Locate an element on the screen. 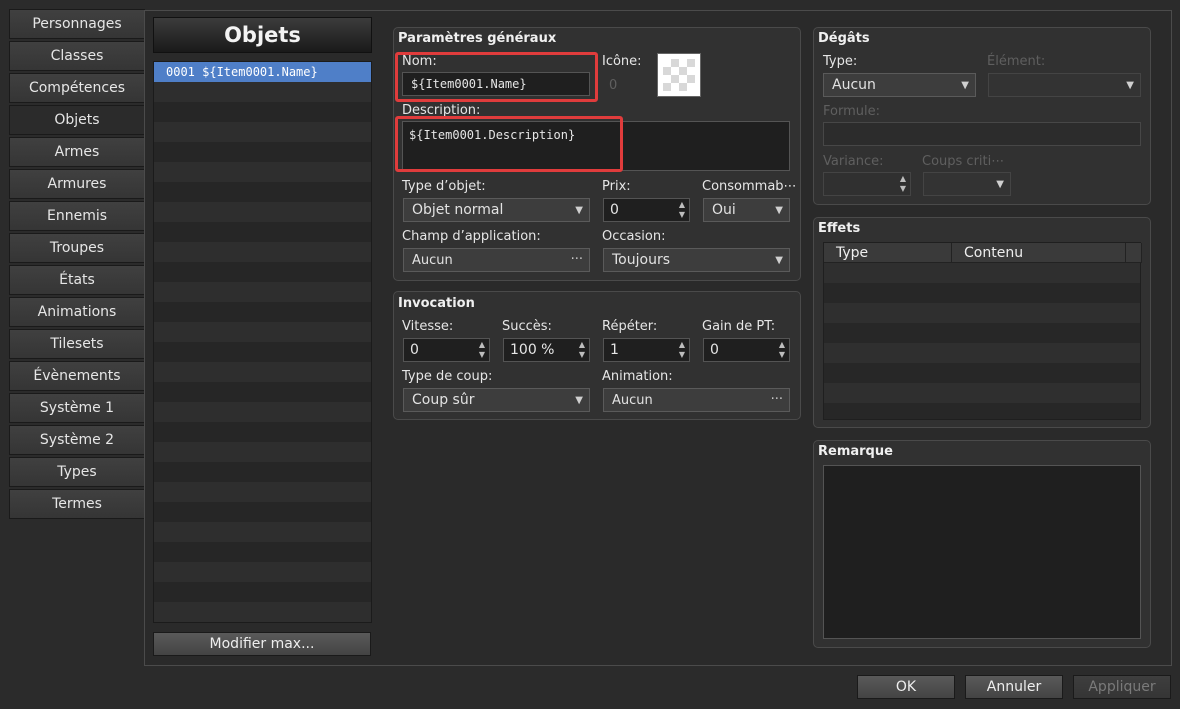  critical-dropdown: ▼ is located at coordinates (967, 184).